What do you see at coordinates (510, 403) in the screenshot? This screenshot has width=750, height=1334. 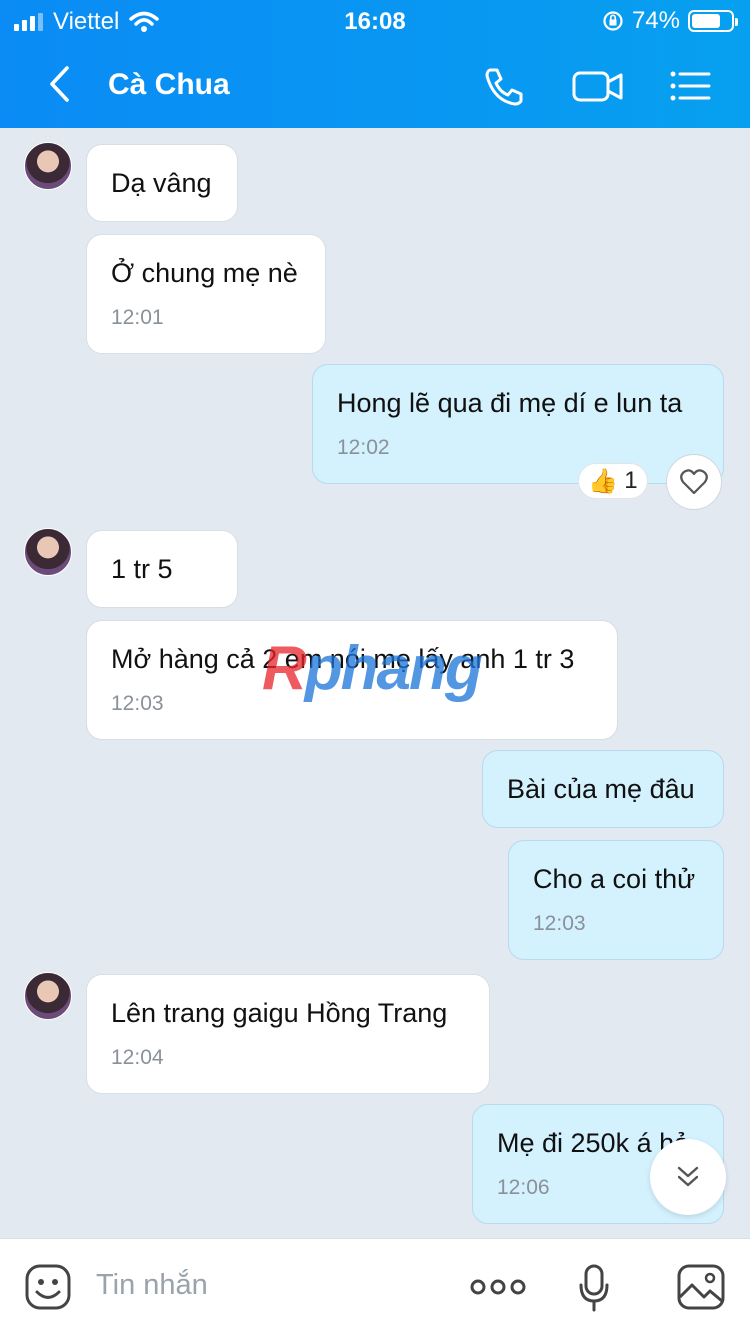 I see `message-text: Hong lẽ qua đi mẹ dí e lun ta` at bounding box center [510, 403].